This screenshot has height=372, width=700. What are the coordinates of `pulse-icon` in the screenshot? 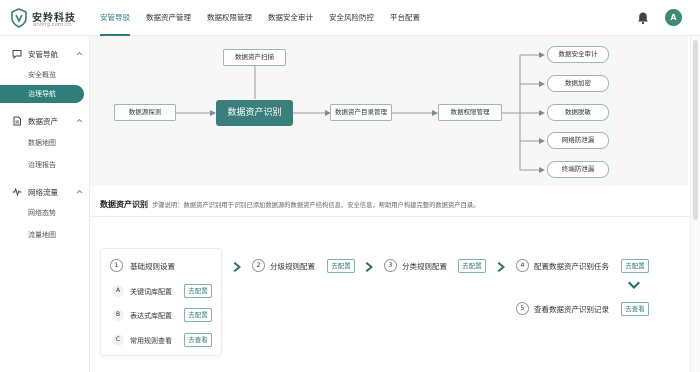 It's located at (17, 192).